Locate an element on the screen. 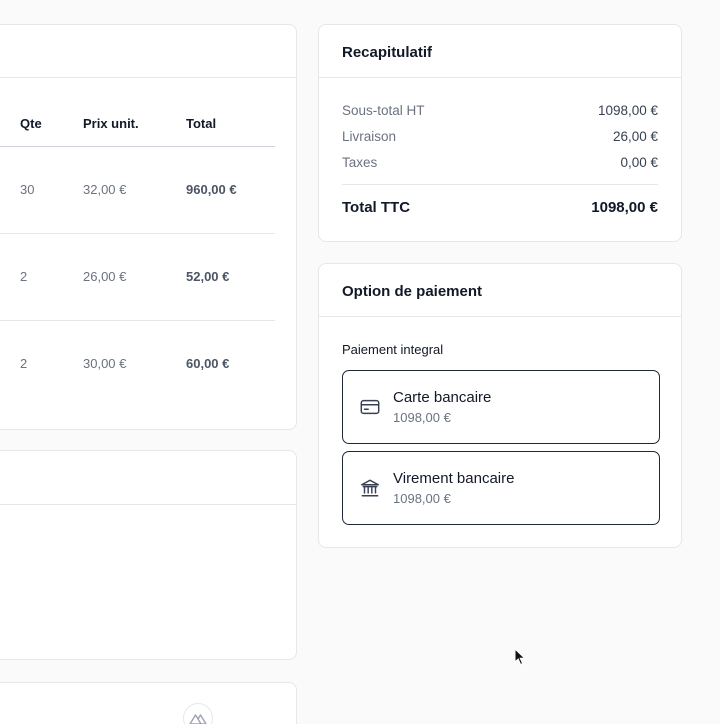 This screenshot has width=720, height=724. summary-value: 1098,00 € is located at coordinates (627, 110).